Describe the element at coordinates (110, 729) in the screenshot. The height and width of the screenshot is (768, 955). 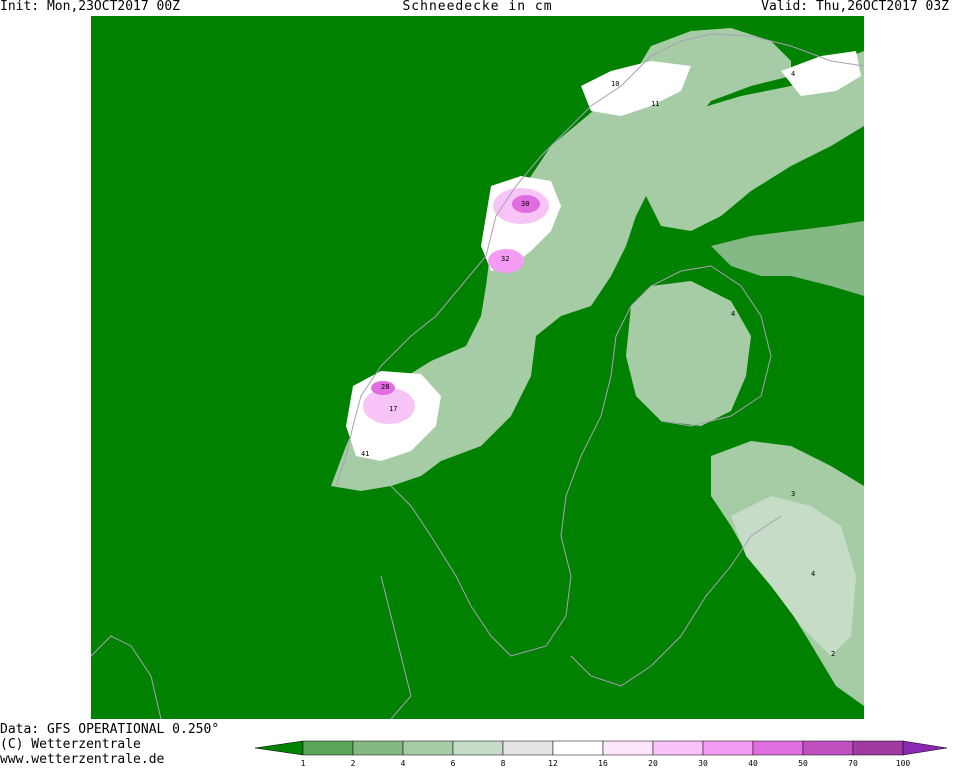
I see `data-source-label: Data: GFS OPERATIONAL 0.250°` at that location.